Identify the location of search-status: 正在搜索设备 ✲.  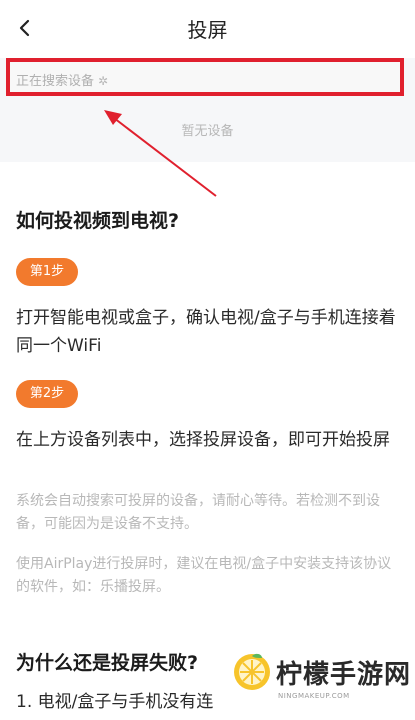
(62, 79).